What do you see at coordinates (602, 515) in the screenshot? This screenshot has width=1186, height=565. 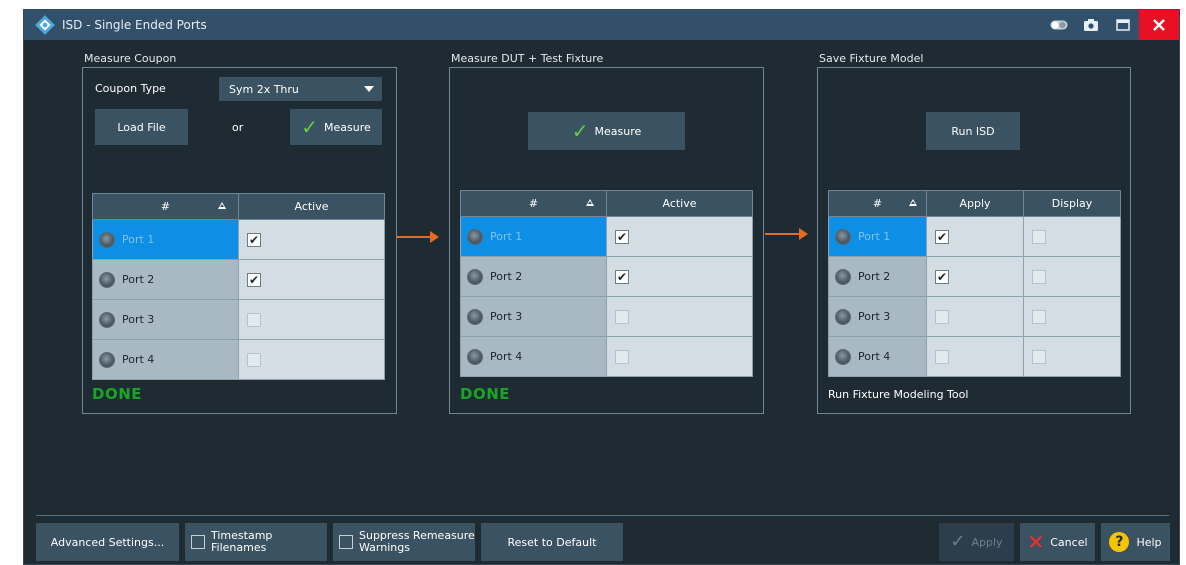 I see `footer-divider` at bounding box center [602, 515].